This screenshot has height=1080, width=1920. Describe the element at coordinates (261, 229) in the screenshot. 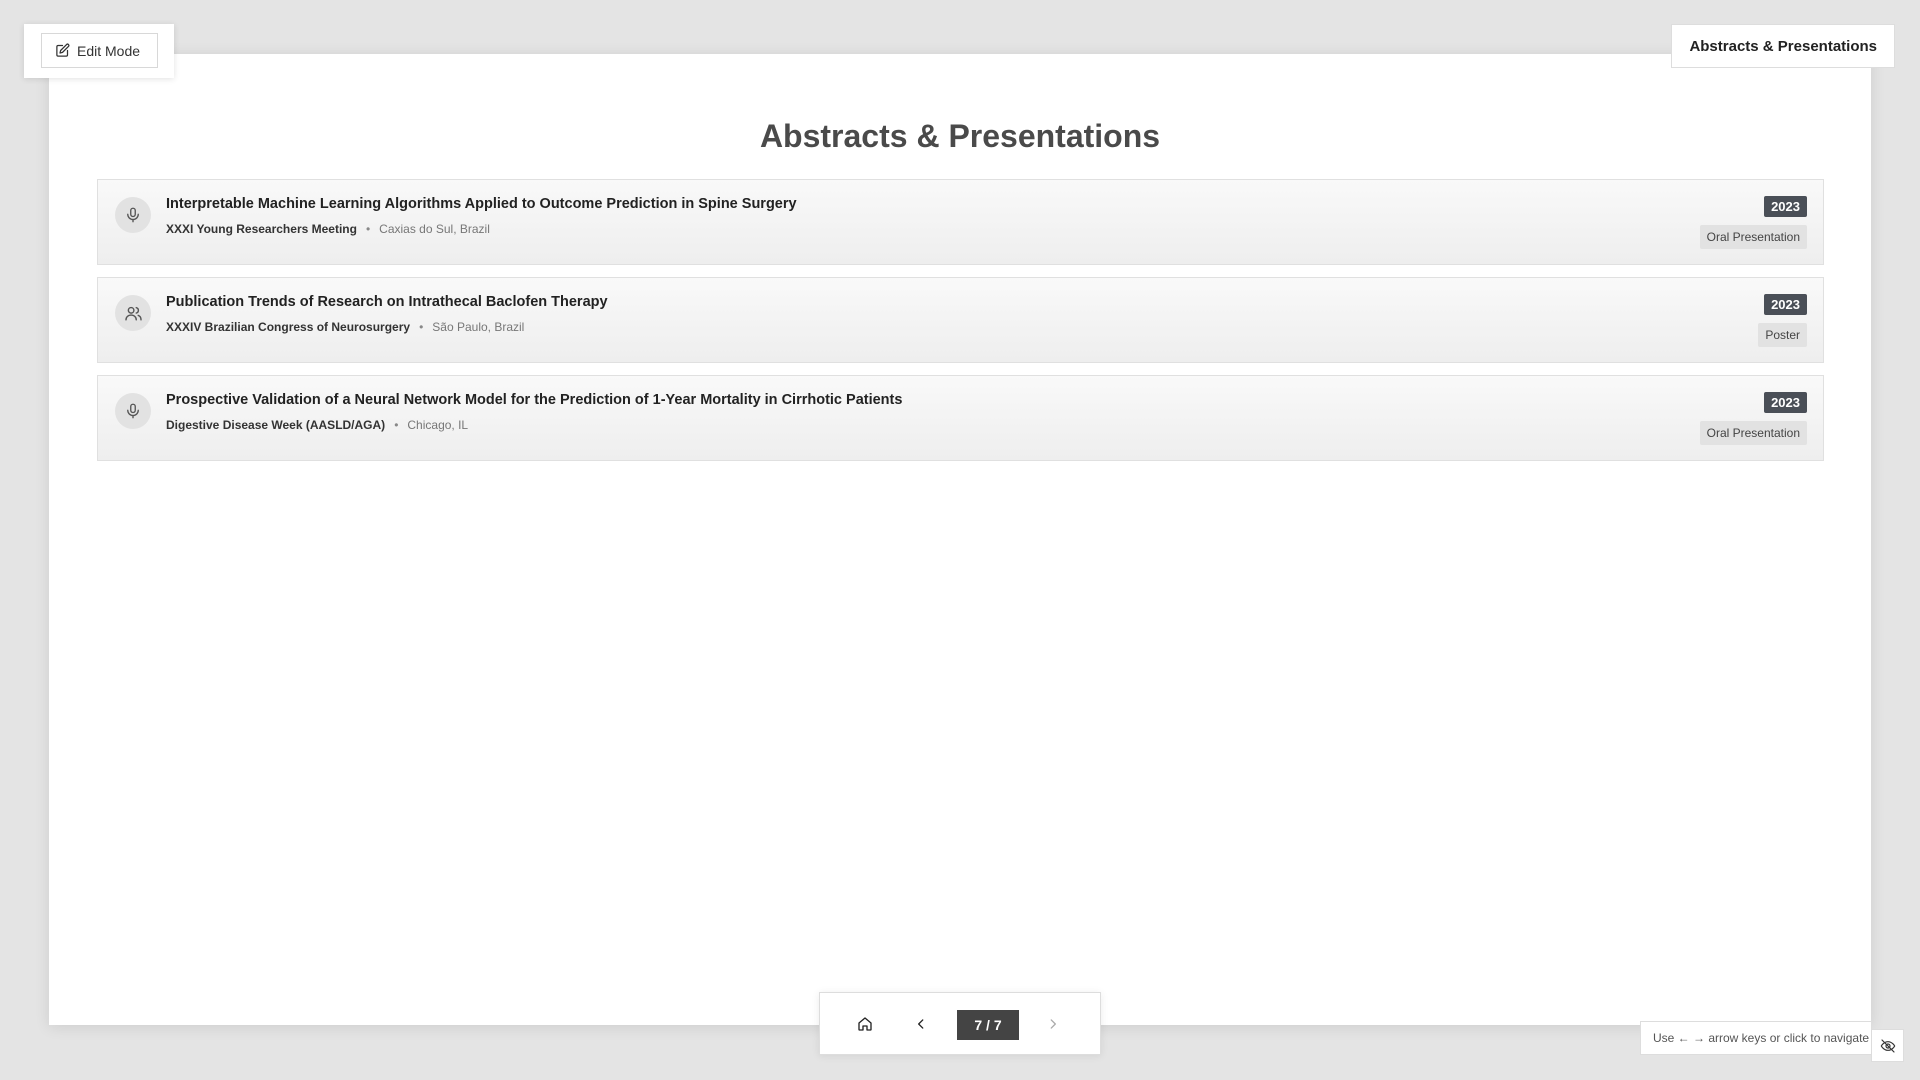

I see `entry-venue: XXXI Young Researchers Meeting` at that location.